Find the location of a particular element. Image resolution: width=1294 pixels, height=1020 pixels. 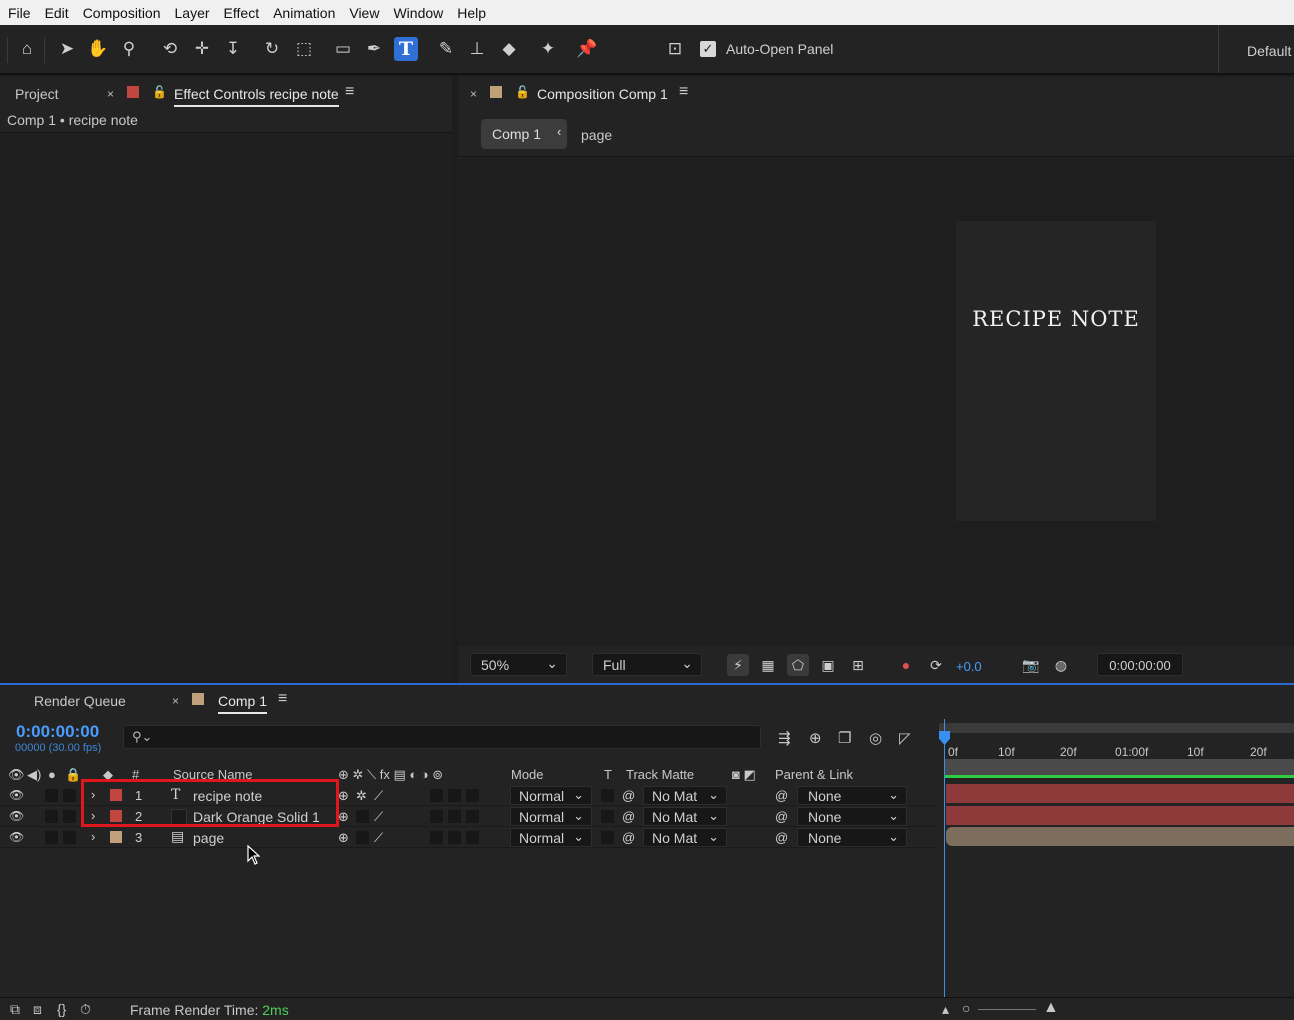

draft-3d-icon: ⊕ is located at coordinates (815, 738).